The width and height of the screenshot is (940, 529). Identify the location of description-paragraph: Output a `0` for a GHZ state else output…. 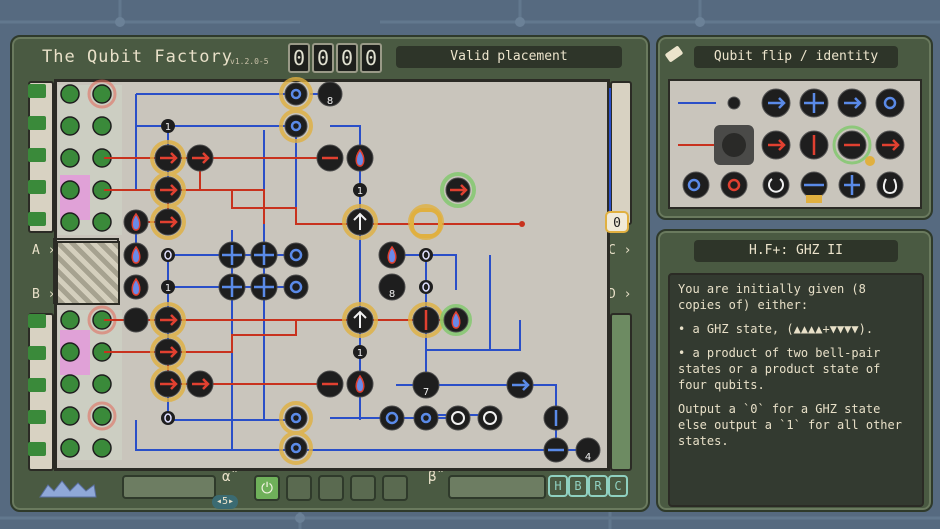
(790, 425).